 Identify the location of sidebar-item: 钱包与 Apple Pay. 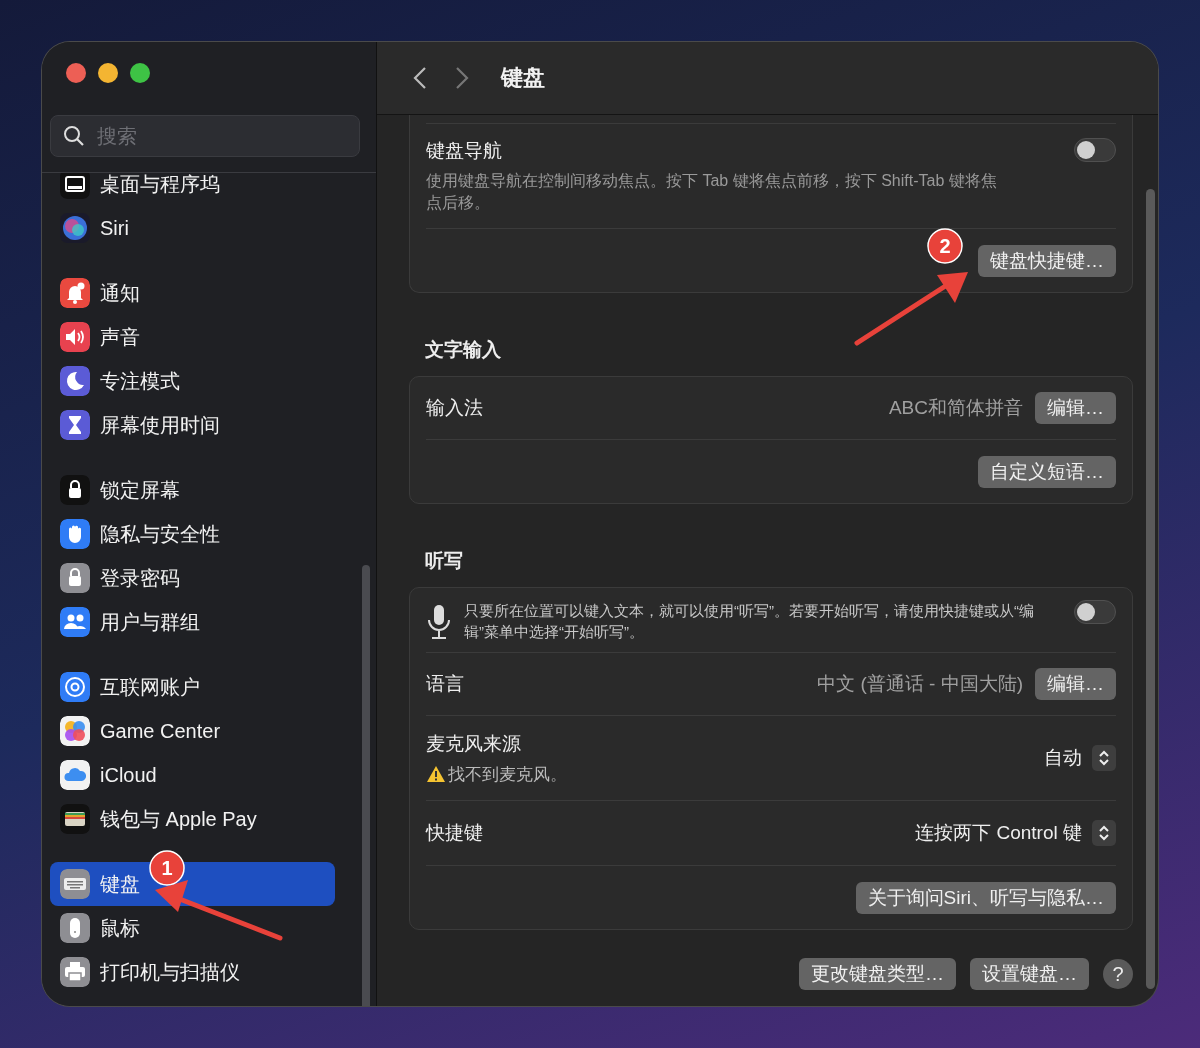
(192, 819).